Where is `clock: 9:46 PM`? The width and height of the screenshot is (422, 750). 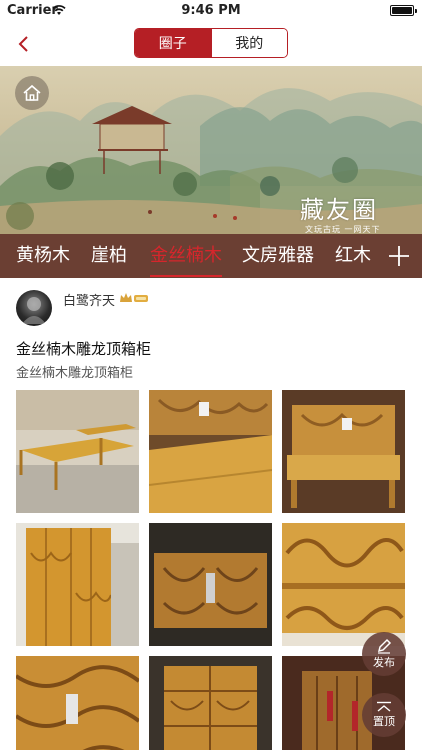
clock: 9:46 PM is located at coordinates (211, 10).